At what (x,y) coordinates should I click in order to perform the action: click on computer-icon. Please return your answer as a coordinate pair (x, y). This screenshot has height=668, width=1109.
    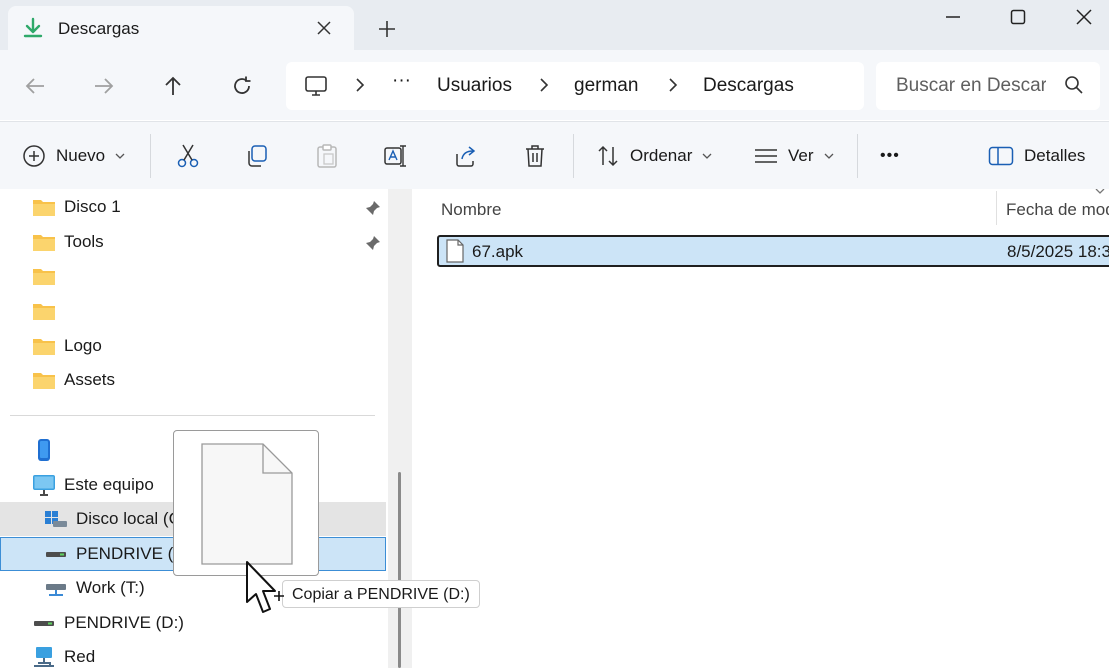
    Looking at the image, I should click on (45, 485).